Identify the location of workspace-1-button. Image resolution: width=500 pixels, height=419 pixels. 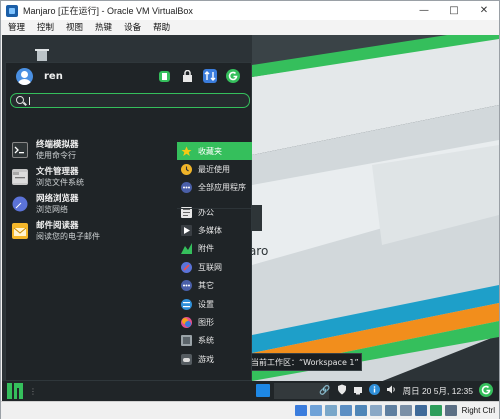
(263, 390).